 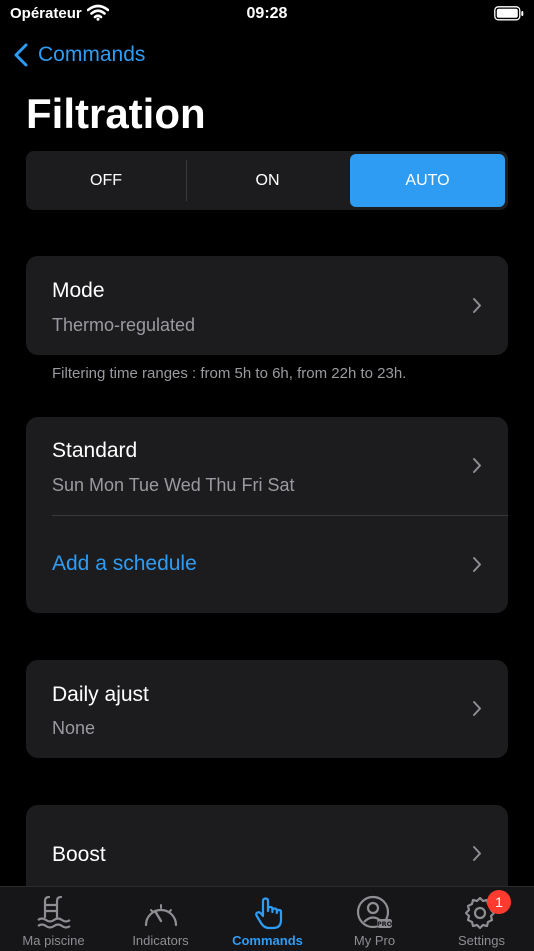 What do you see at coordinates (53, 940) in the screenshot?
I see `tab-label: Ma piscine` at bounding box center [53, 940].